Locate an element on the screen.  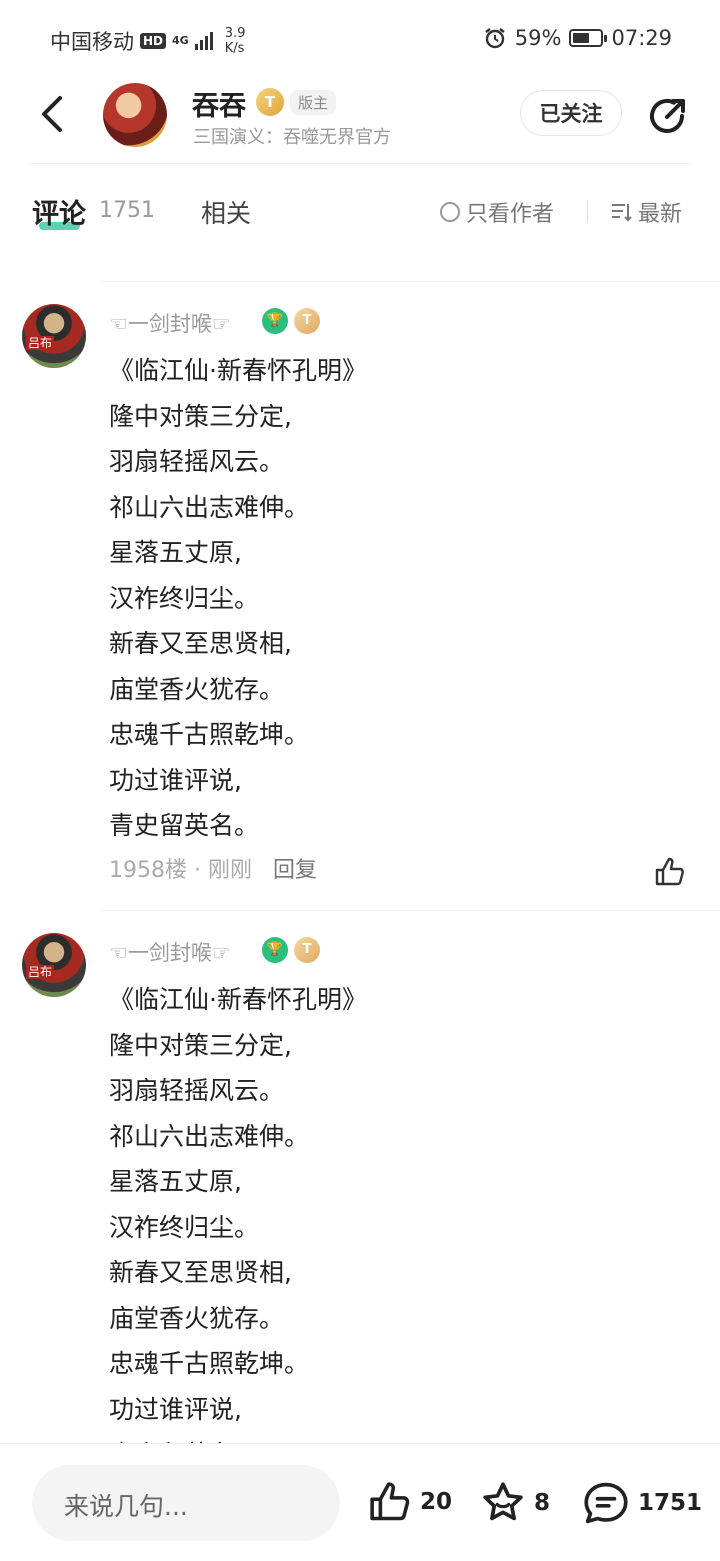
favorite-button: 8 is located at coordinates (515, 1503).